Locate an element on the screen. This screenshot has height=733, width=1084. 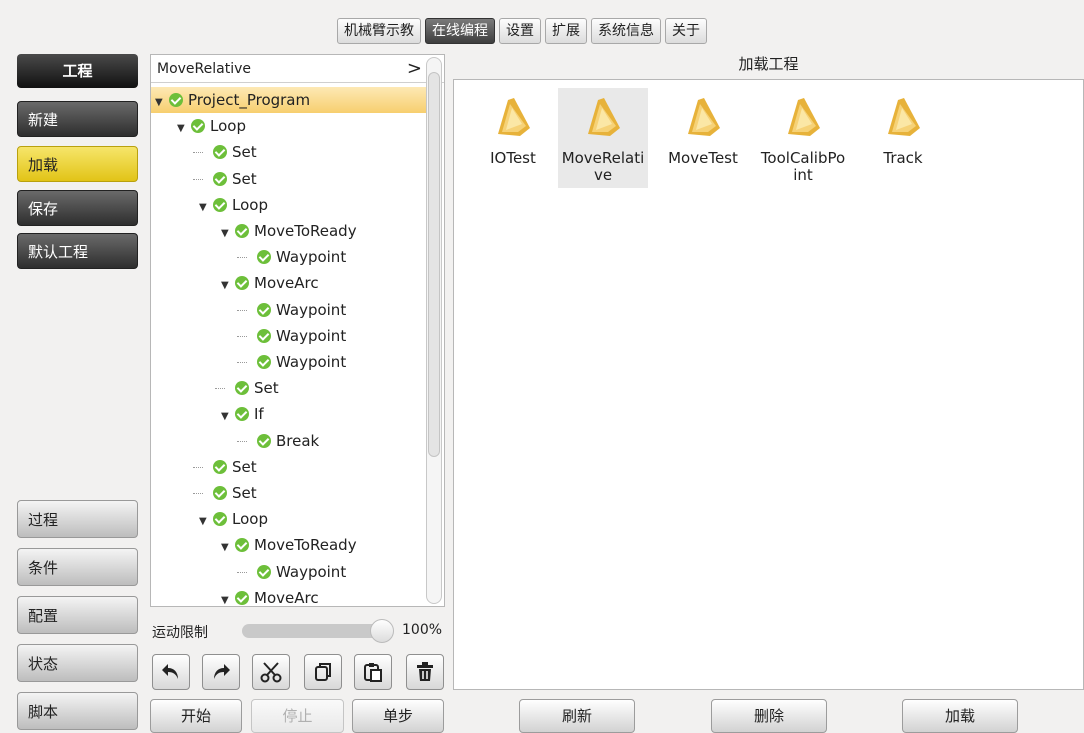
project-file-name: IOTest is located at coordinates (513, 158).